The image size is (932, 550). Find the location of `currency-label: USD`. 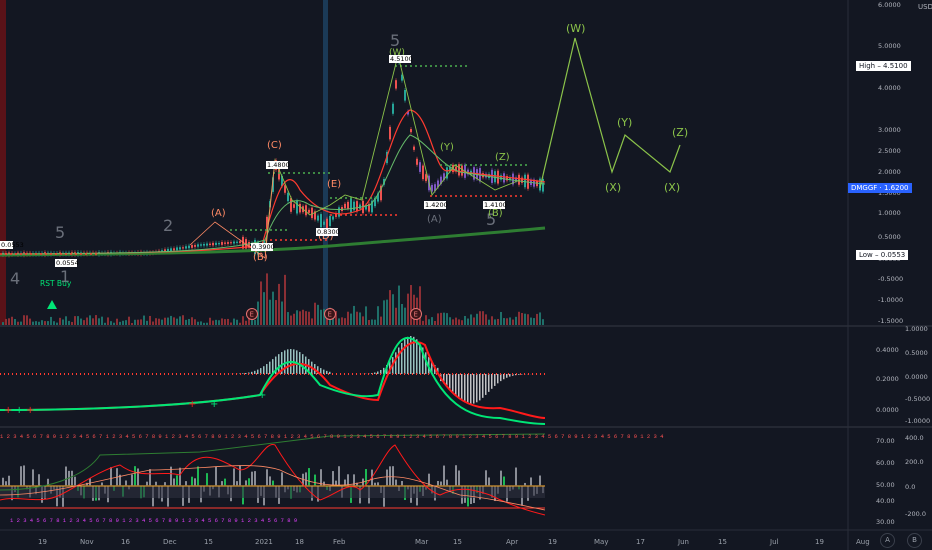

currency-label: USD is located at coordinates (925, 7).